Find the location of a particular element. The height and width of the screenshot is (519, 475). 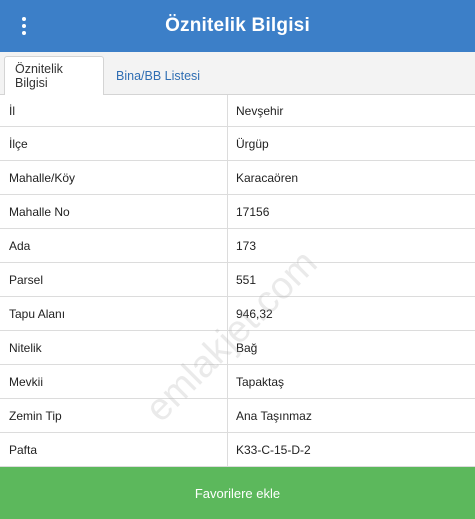

row-value: Bağ is located at coordinates (247, 347).